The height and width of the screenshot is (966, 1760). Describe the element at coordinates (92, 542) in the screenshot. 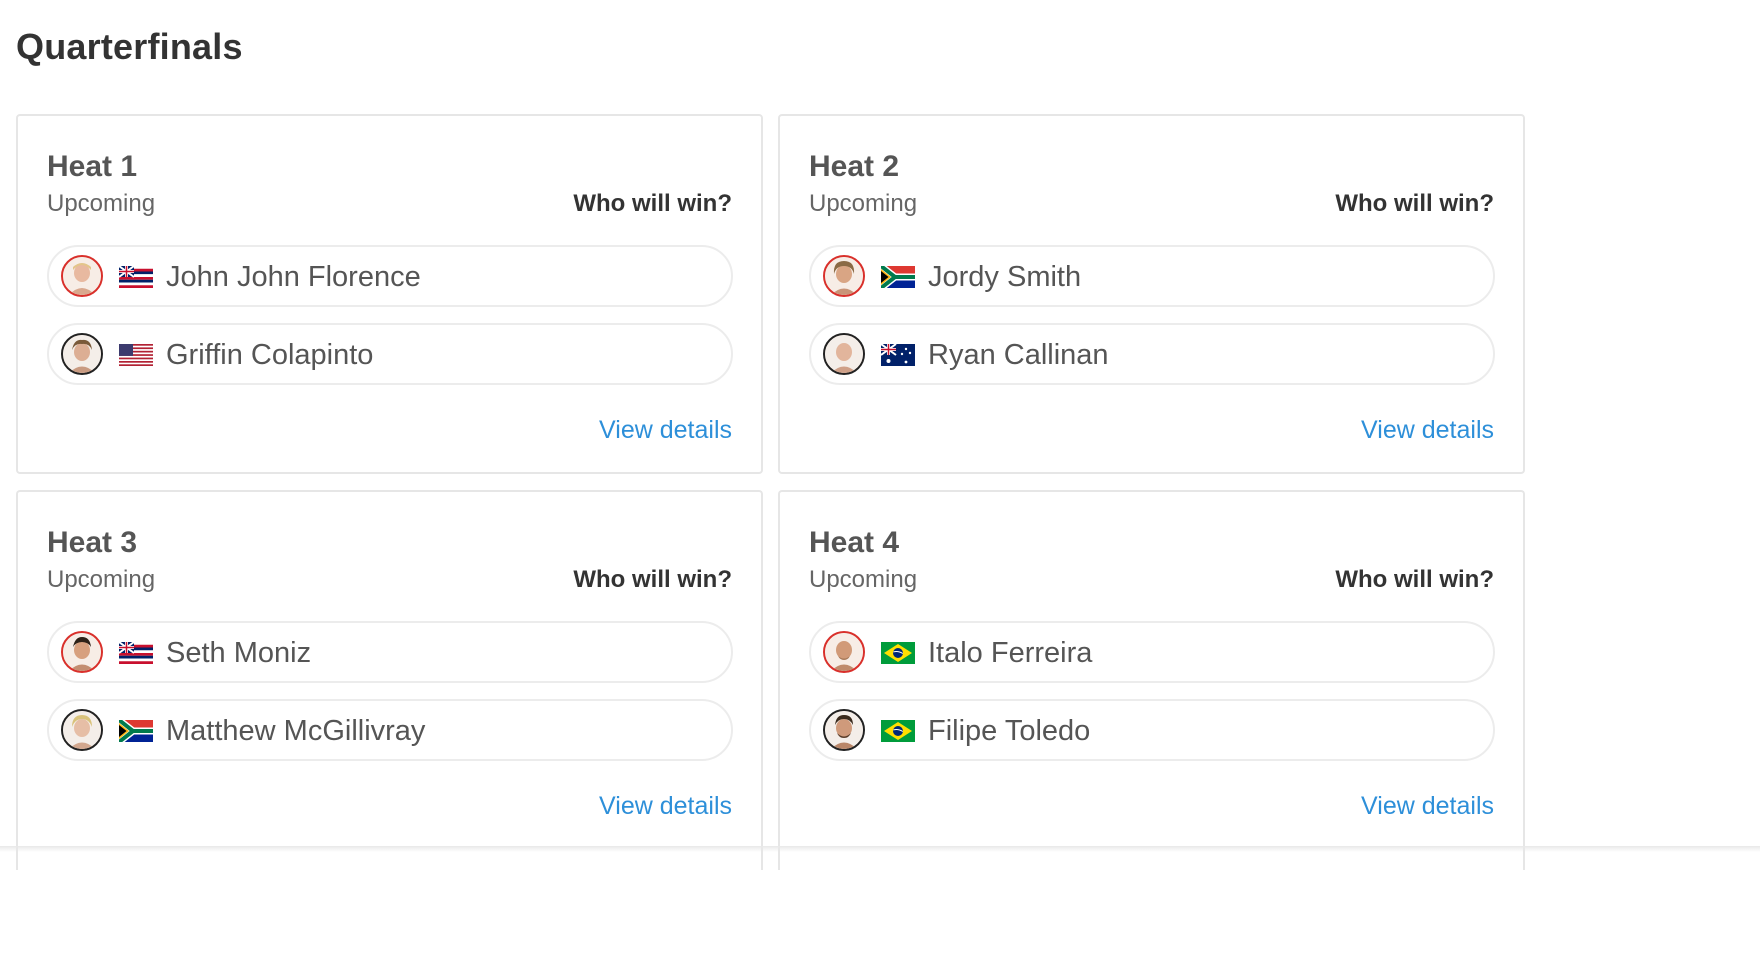

I see `heat-title: Heat 3` at that location.